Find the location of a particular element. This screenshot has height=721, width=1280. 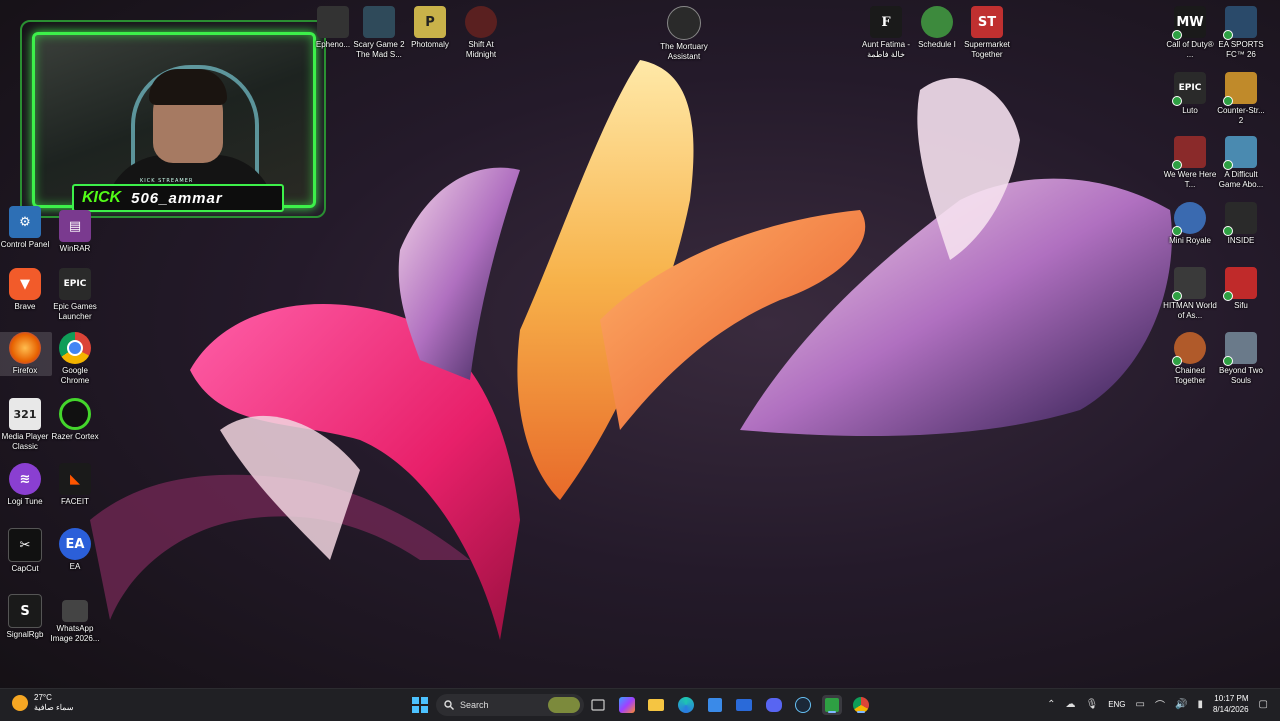

windows-logo-icon is located at coordinates (420, 705).